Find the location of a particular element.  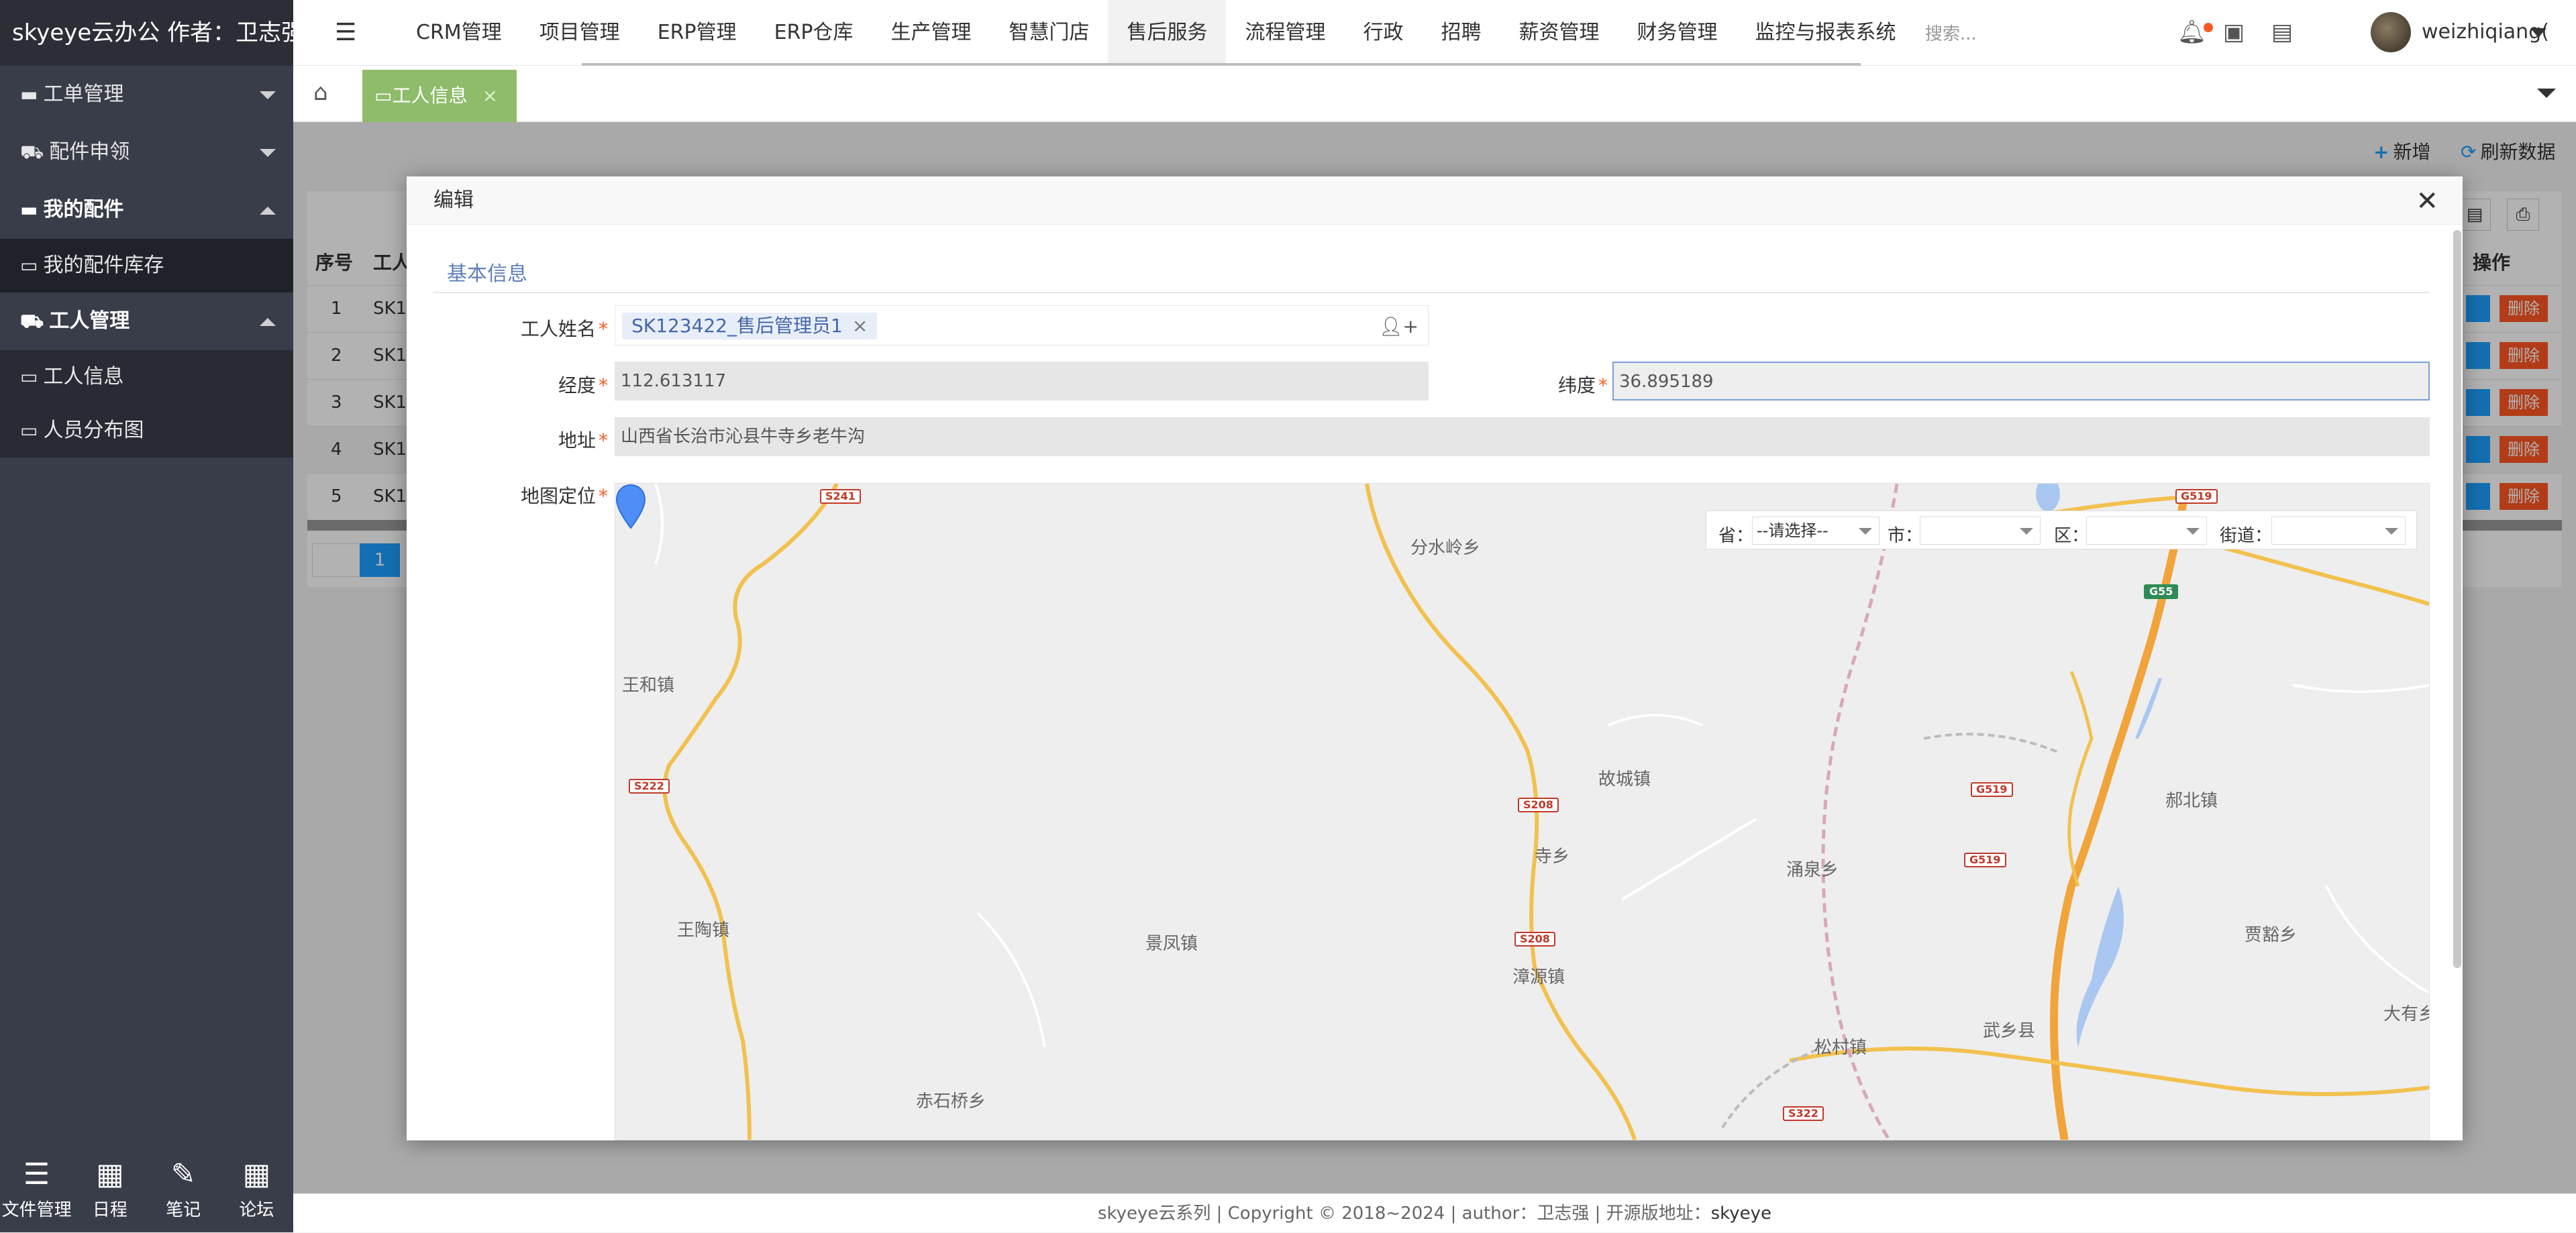

image-icon: ▣ is located at coordinates (2234, 32).